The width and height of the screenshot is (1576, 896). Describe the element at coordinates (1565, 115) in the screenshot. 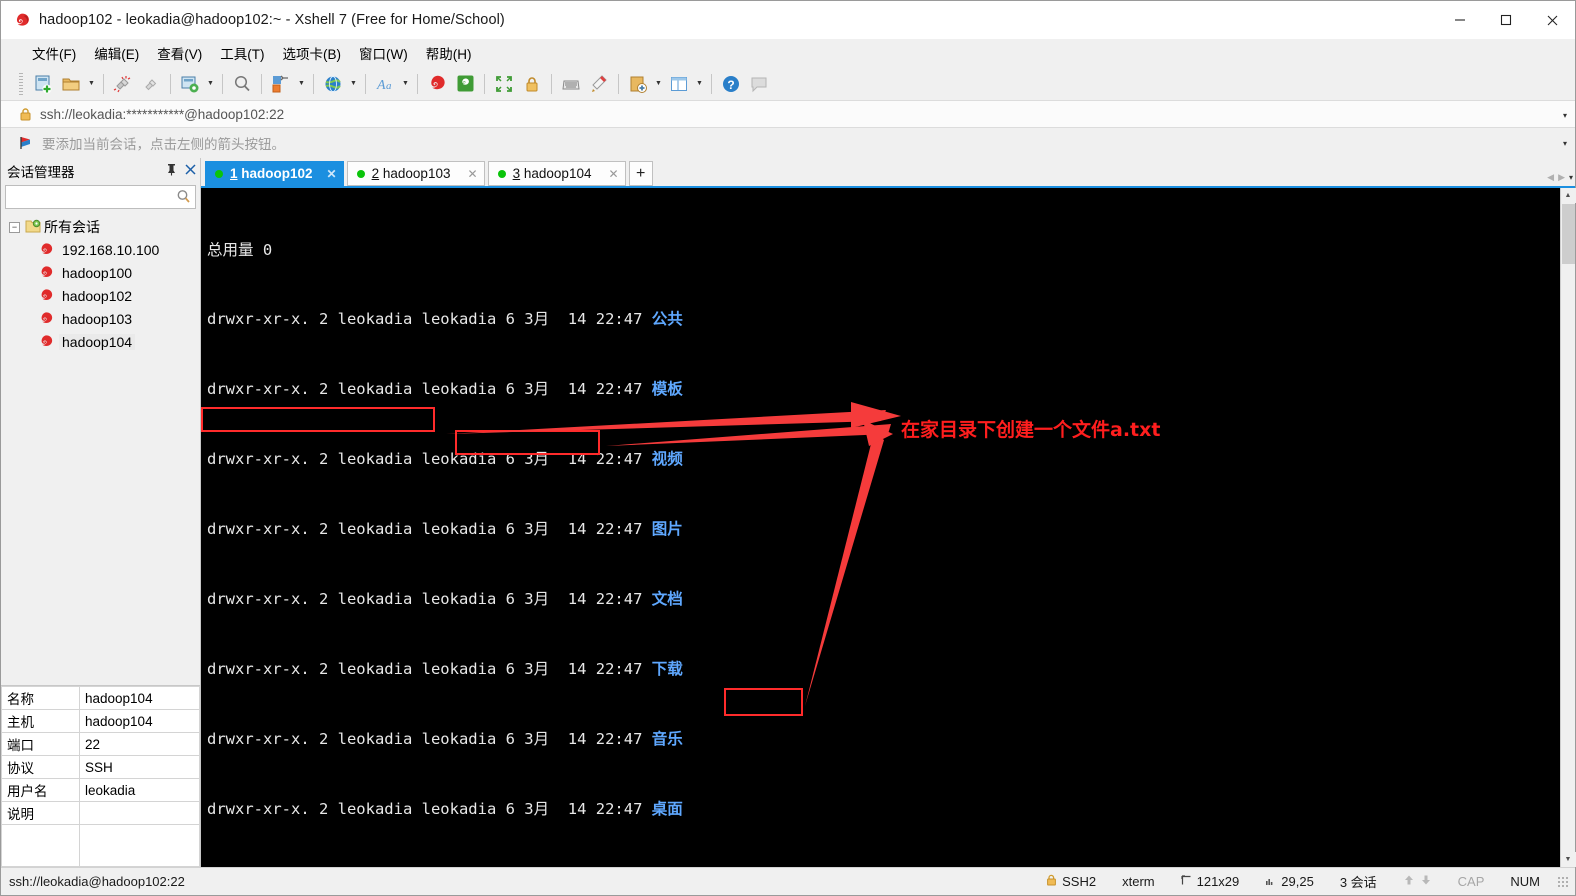

I see `chevron-down-icon: ▾` at that location.